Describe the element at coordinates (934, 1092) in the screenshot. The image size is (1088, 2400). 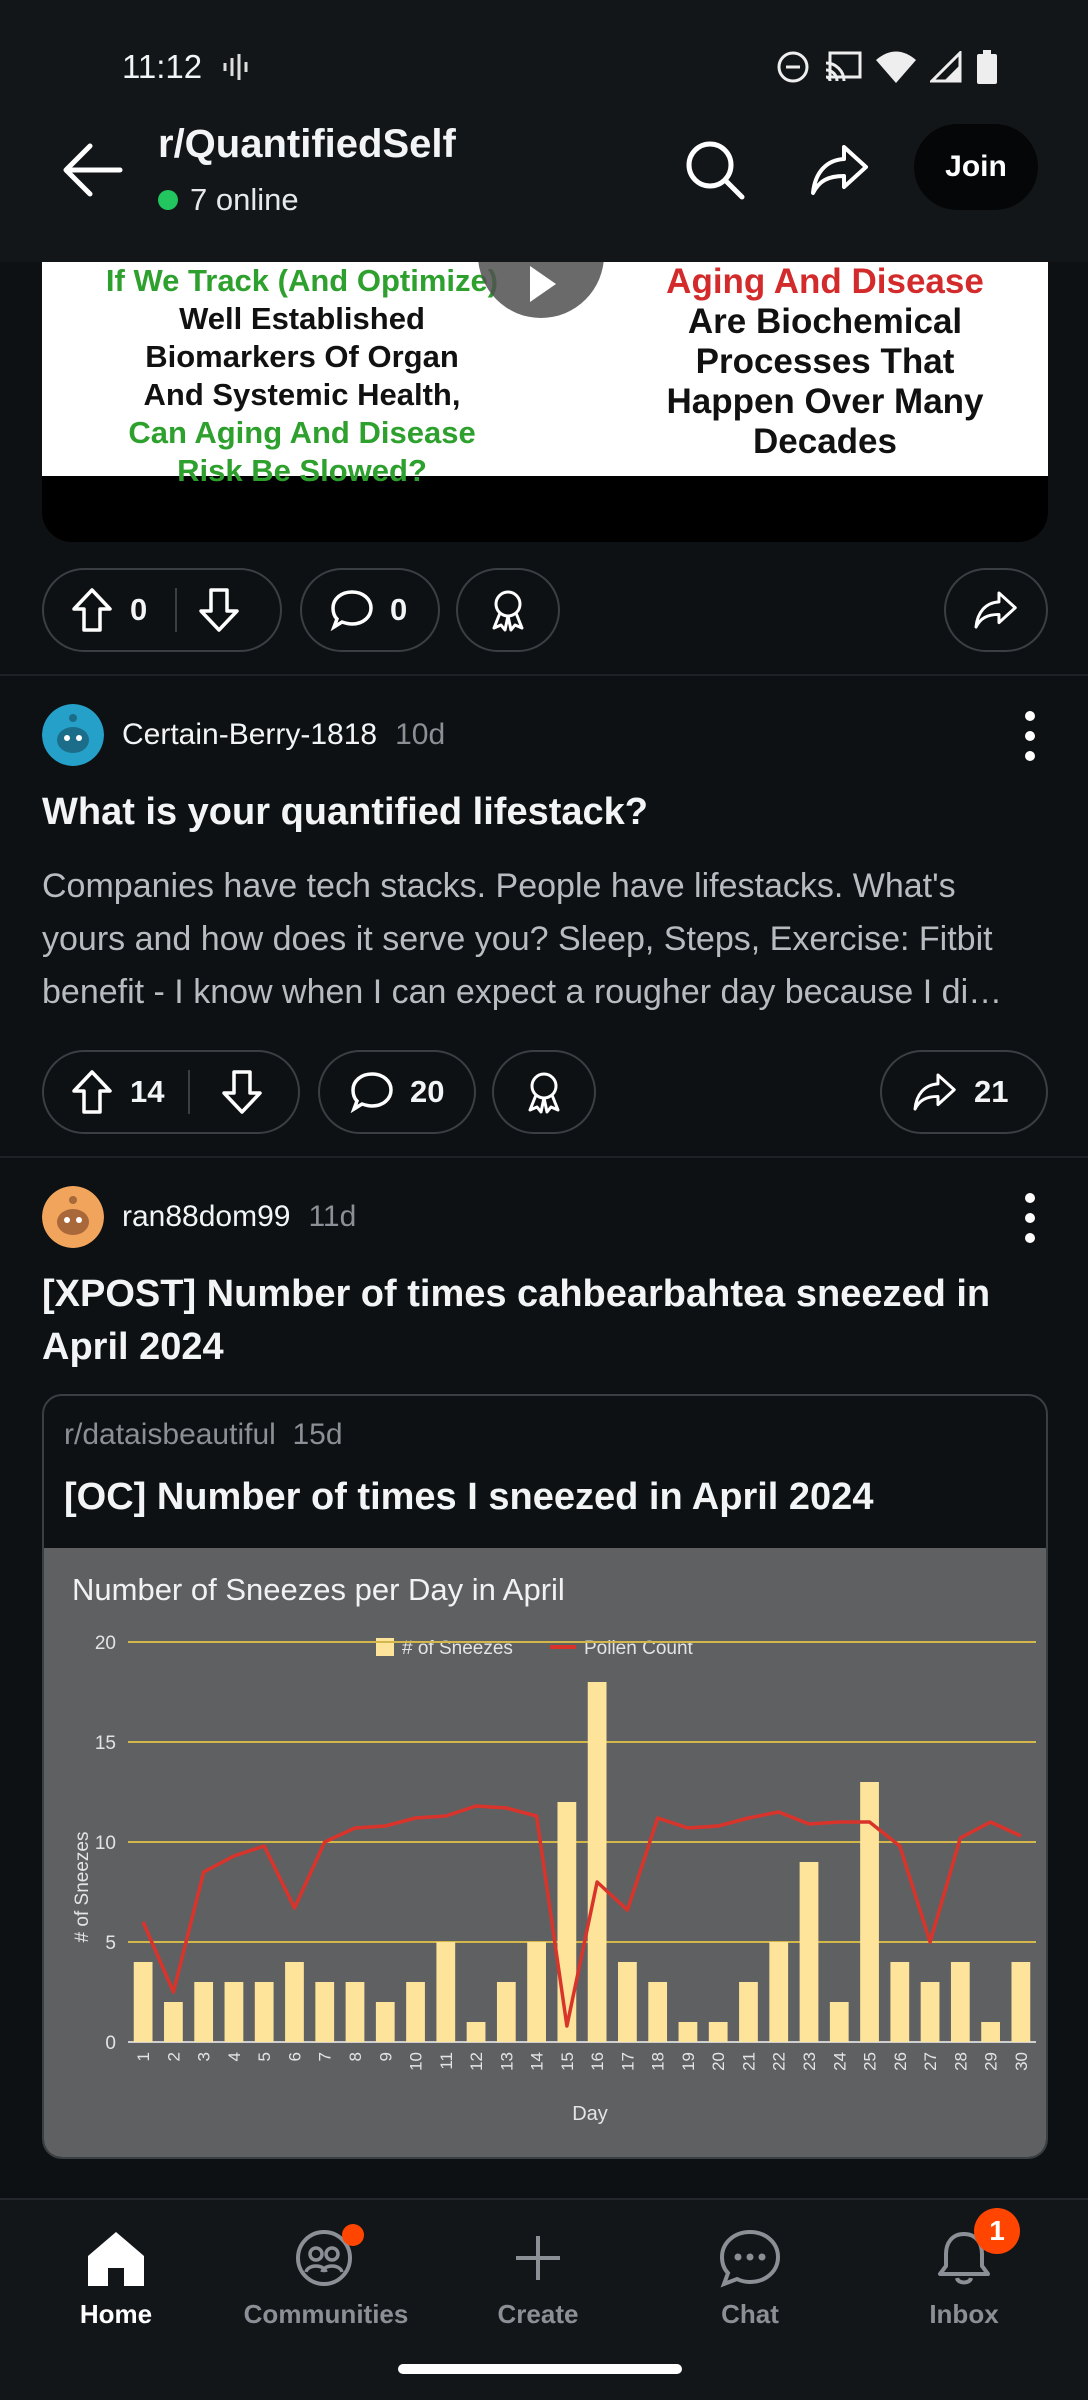
I see `share-icon` at that location.